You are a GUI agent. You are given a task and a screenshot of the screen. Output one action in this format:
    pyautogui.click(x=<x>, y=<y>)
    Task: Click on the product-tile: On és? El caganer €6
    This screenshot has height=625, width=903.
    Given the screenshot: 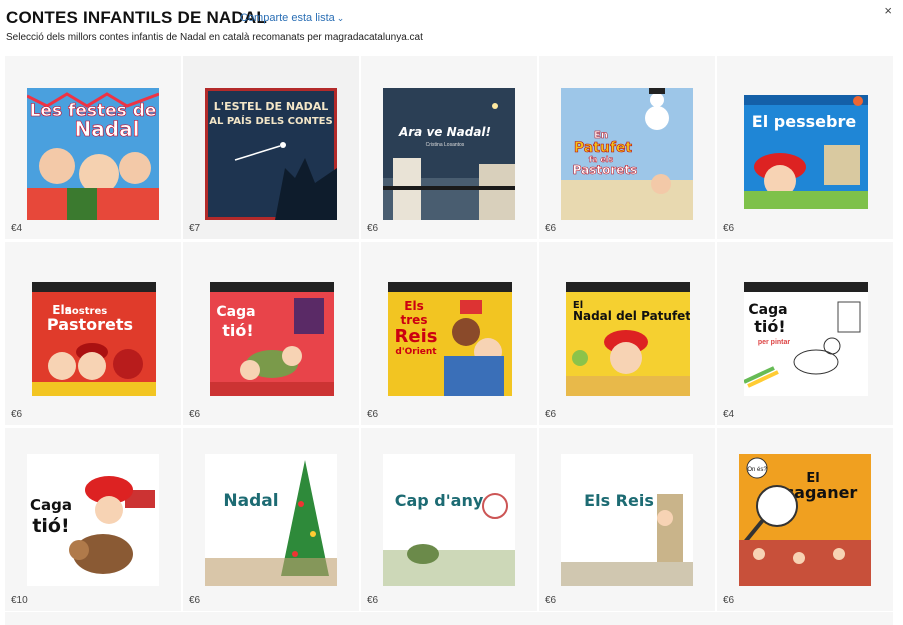 What is the action you would take?
    pyautogui.click(x=805, y=519)
    